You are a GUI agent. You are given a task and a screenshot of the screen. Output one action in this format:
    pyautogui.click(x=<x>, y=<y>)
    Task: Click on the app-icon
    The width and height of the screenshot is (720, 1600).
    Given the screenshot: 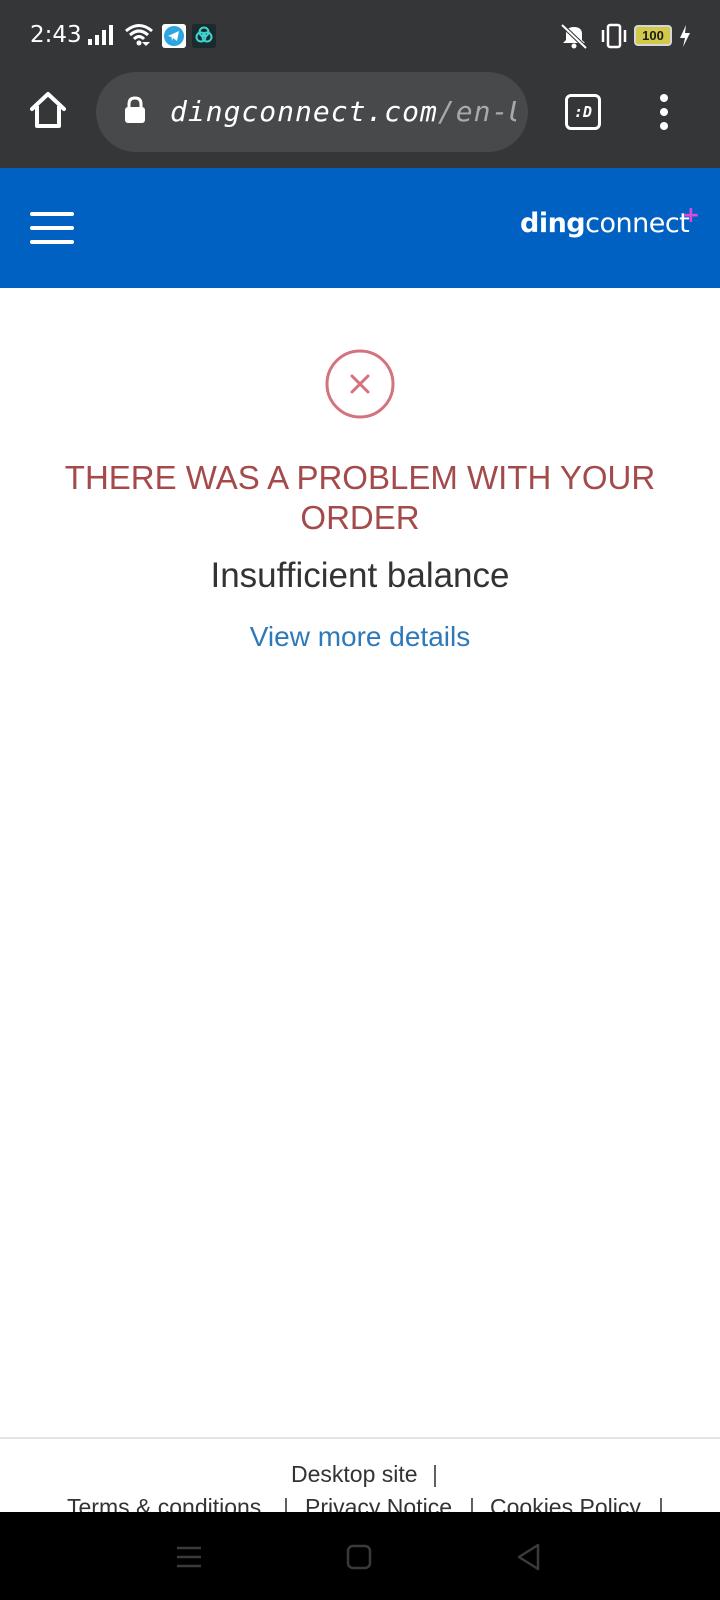 What is the action you would take?
    pyautogui.click(x=204, y=36)
    